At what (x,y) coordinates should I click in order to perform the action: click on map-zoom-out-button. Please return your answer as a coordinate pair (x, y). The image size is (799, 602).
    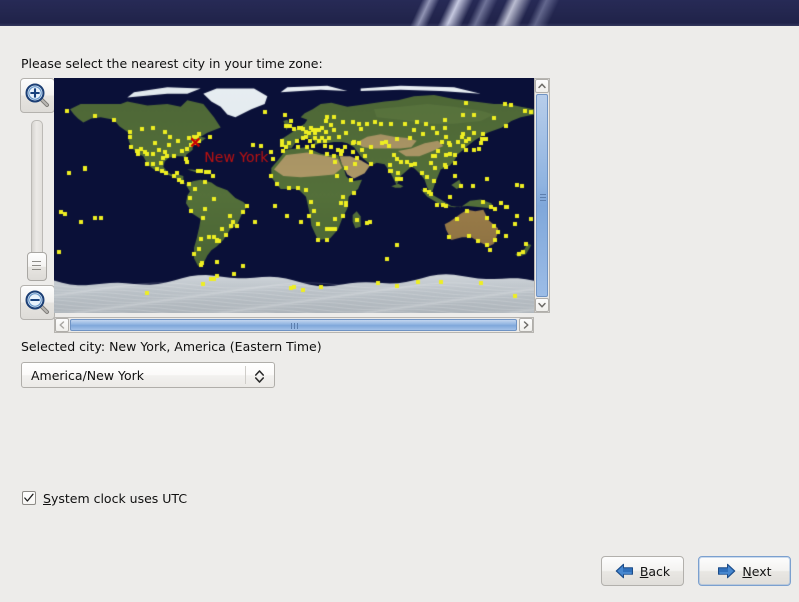
    Looking at the image, I should click on (37, 302).